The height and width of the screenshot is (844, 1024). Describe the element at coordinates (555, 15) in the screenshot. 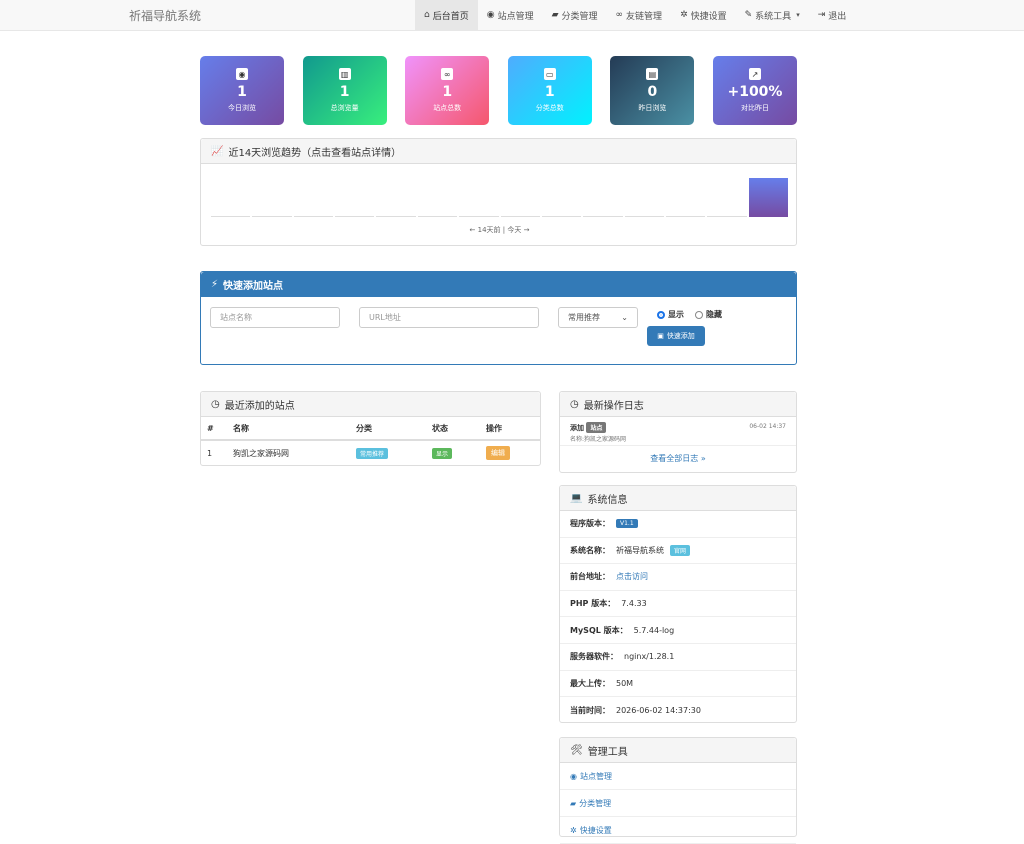

I see `folder-open-icon: ▰` at that location.